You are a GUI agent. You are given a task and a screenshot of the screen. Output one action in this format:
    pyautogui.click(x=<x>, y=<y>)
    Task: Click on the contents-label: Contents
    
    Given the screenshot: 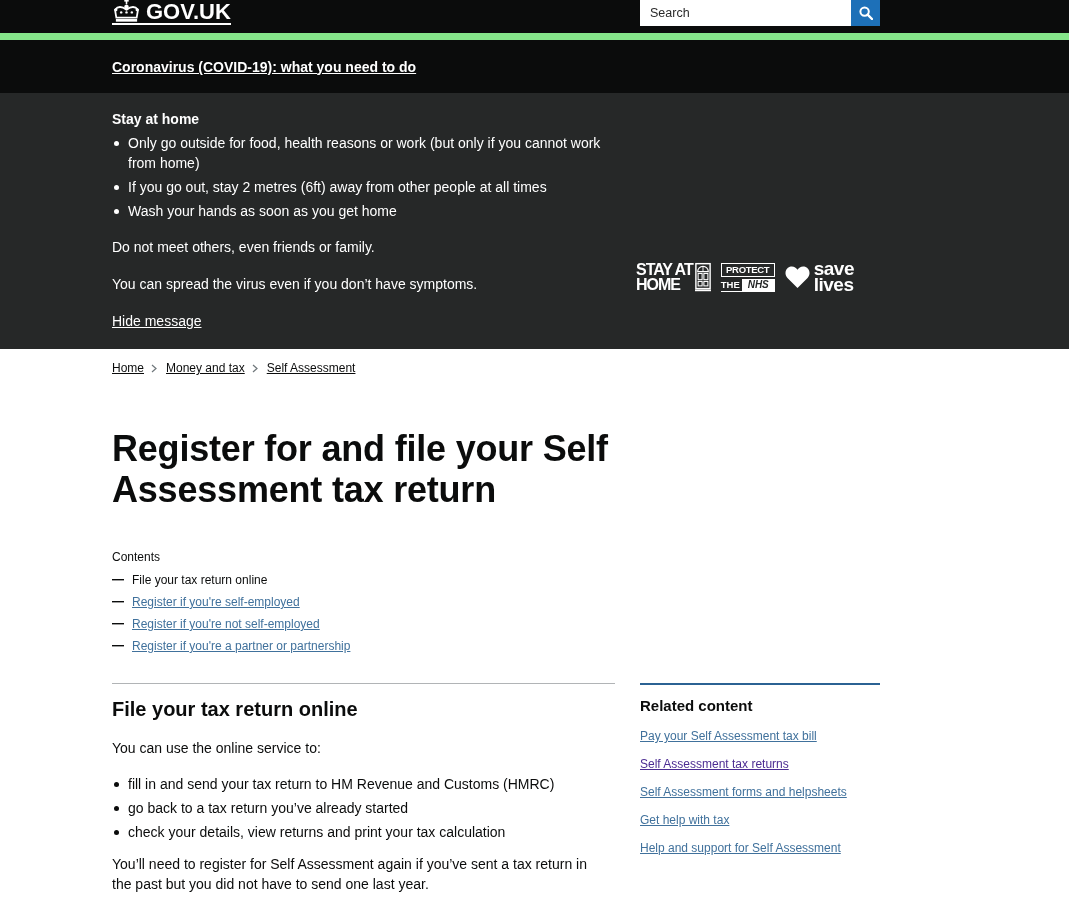 What is the action you would take?
    pyautogui.click(x=137, y=557)
    